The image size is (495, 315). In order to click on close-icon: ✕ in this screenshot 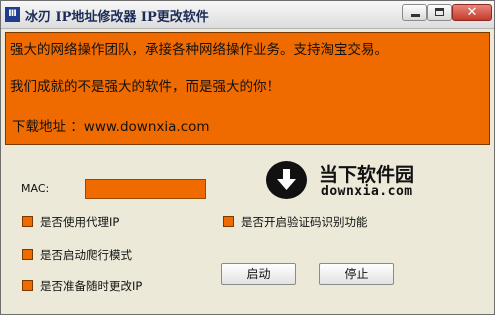, I will do `click(472, 12)`.